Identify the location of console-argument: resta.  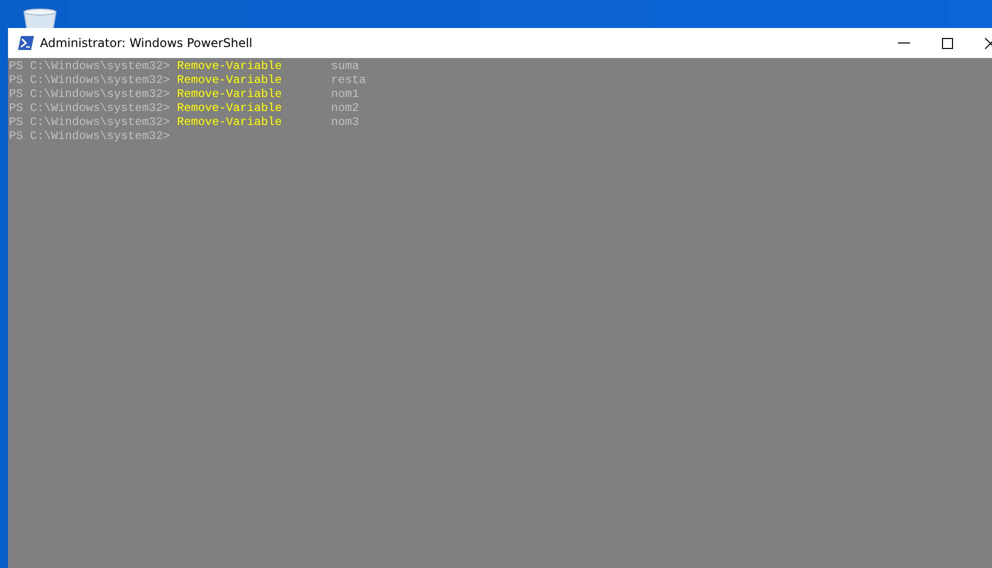
(348, 80).